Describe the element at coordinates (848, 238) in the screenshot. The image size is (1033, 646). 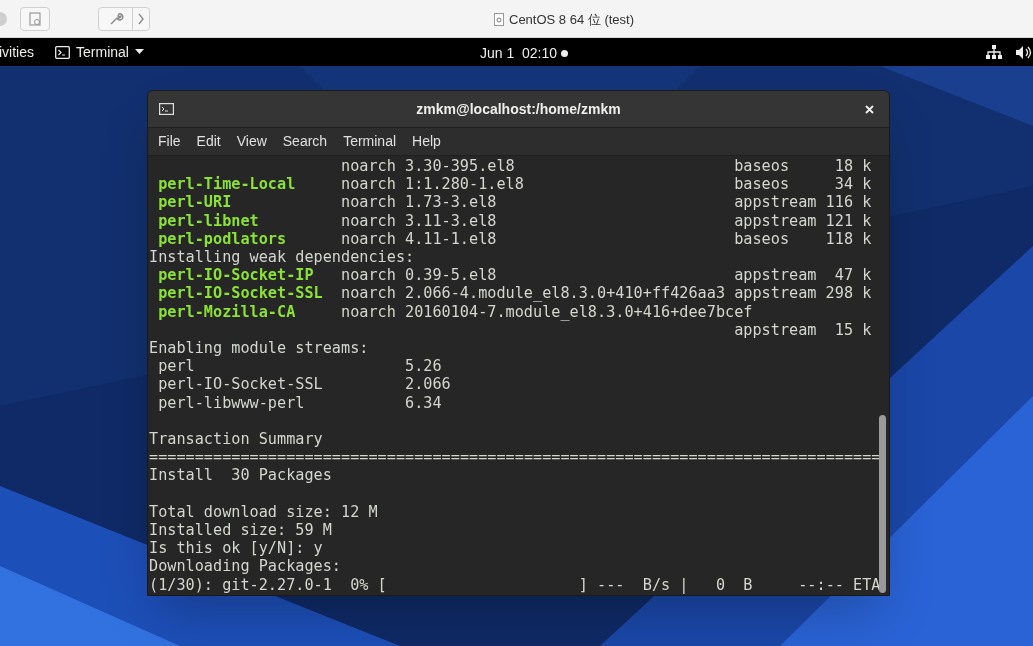
I see `package-size: 118 k` at that location.